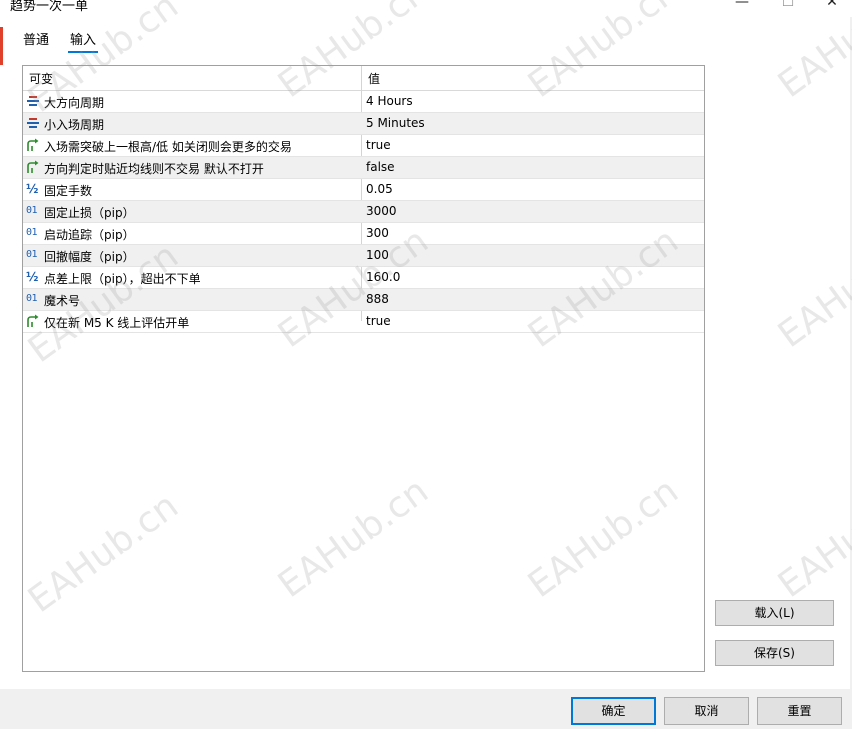  Describe the element at coordinates (363, 168) in the screenshot. I see `table-row: 方向判定时贴近均线则不交易 默认不打开 false` at that location.